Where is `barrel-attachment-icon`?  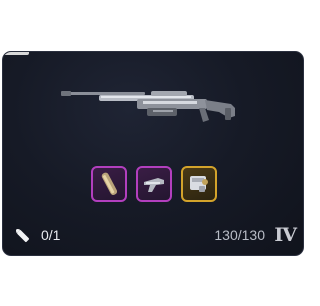
barrel-attachment-icon is located at coordinates (109, 183).